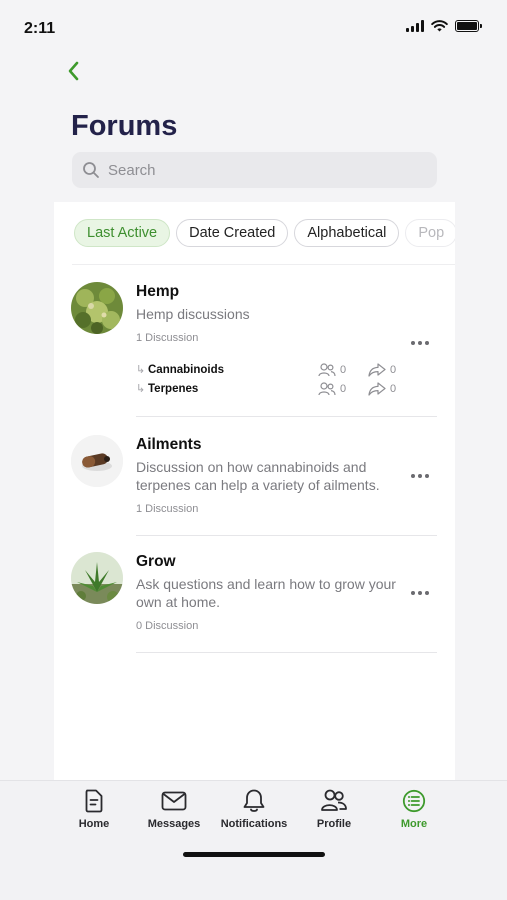 This screenshot has width=507, height=900. Describe the element at coordinates (122, 233) in the screenshot. I see `filter-chip-last-active: Last Active` at that location.